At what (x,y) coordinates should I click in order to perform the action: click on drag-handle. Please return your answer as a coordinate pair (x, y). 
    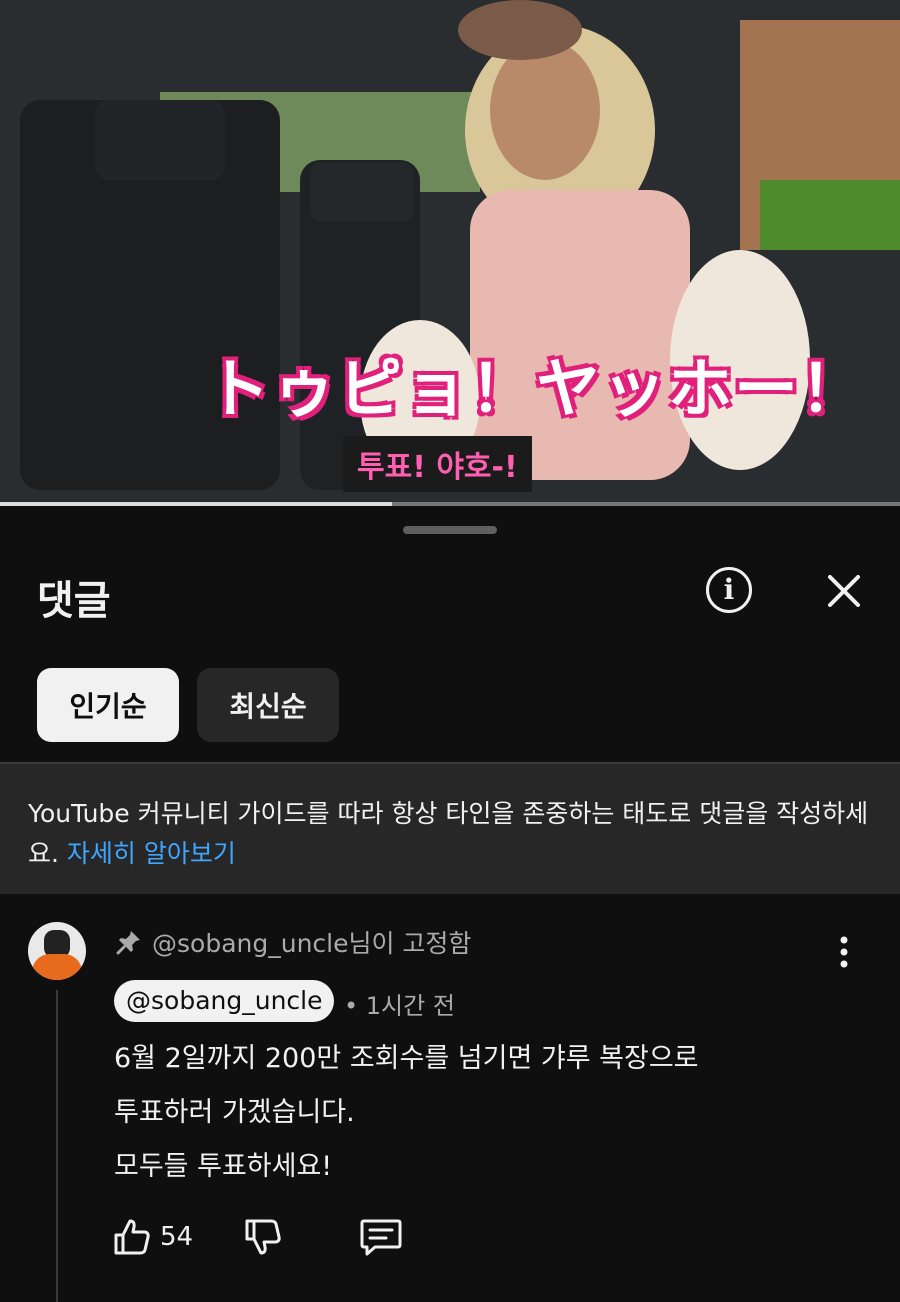
    Looking at the image, I should click on (450, 530).